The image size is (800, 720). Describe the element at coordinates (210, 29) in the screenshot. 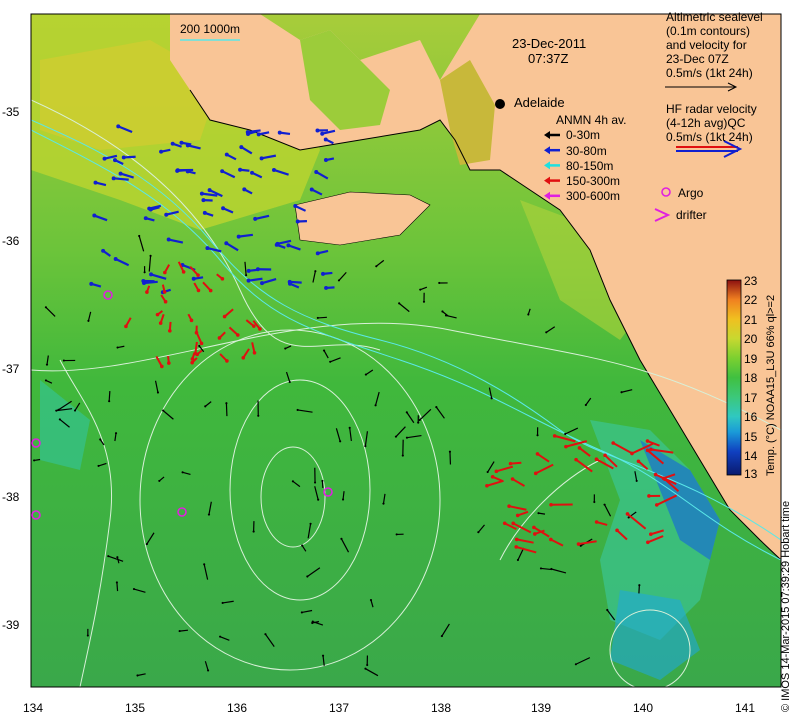

I see `scale-label: 200 1000m` at that location.